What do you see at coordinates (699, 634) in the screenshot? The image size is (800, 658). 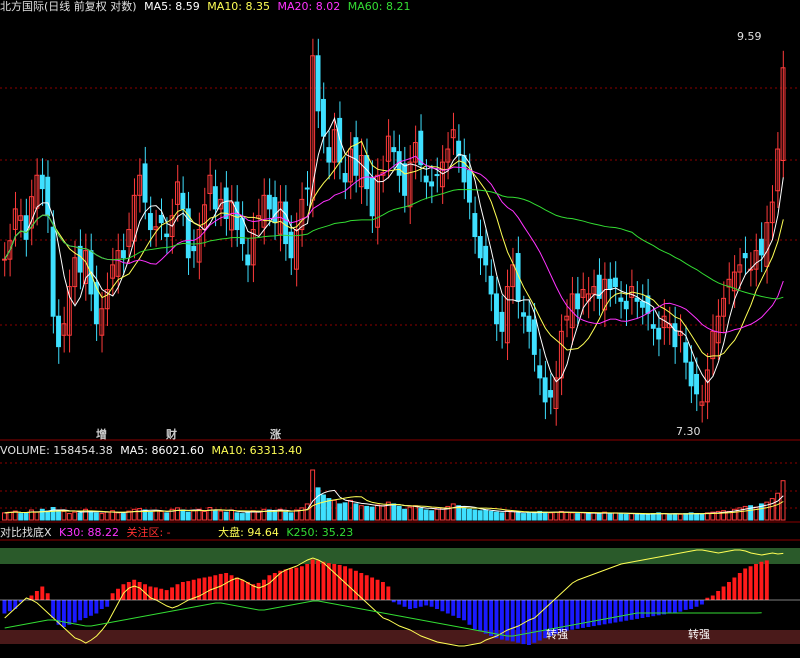 I see `signal-label-zhuanqiang: 转强` at bounding box center [699, 634].